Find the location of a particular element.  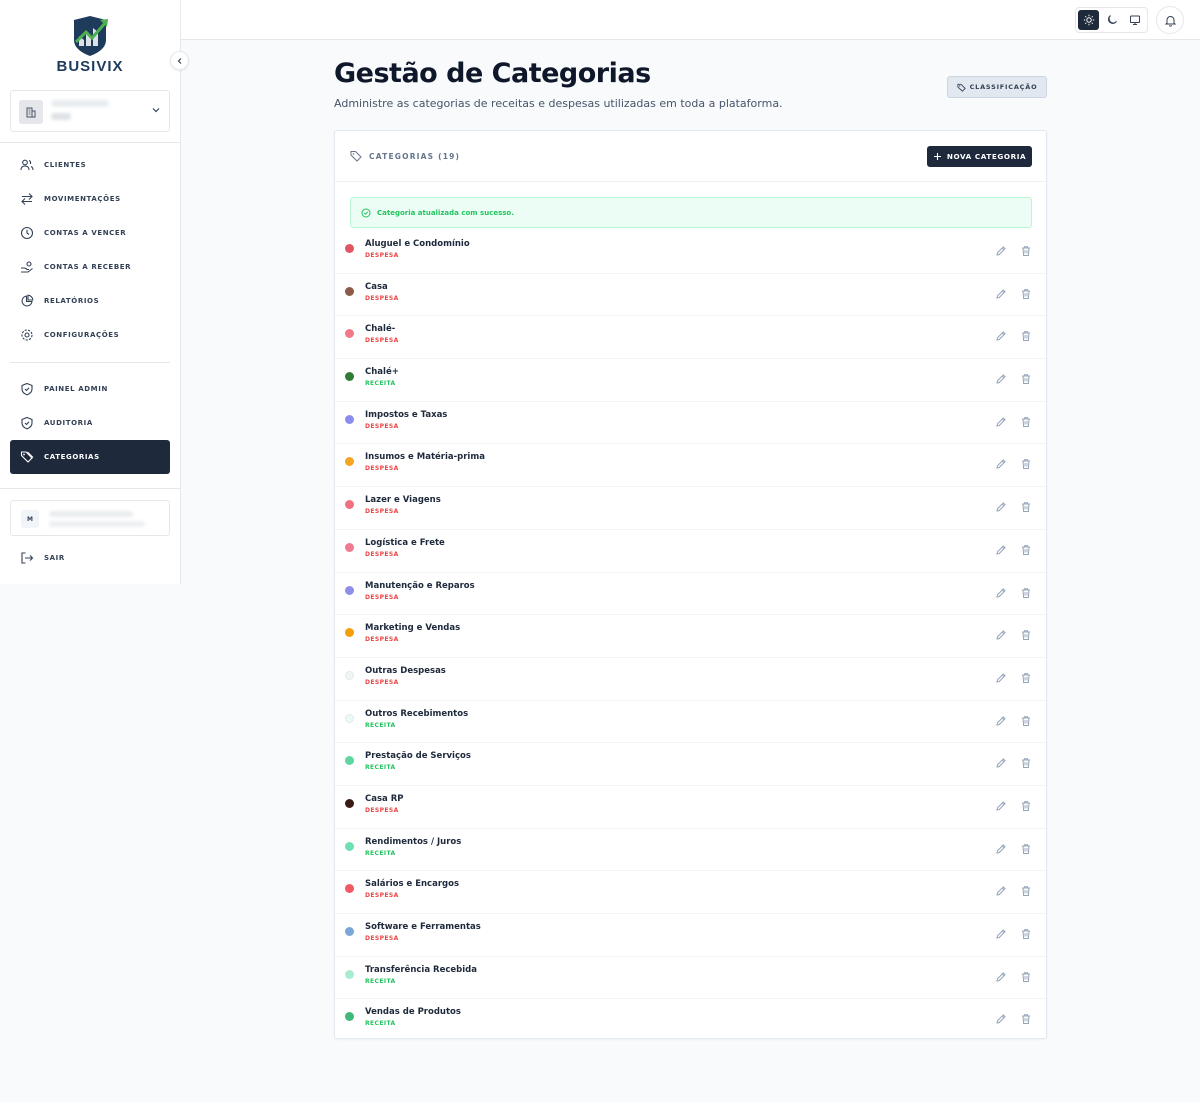

gear-icon is located at coordinates (27, 335).